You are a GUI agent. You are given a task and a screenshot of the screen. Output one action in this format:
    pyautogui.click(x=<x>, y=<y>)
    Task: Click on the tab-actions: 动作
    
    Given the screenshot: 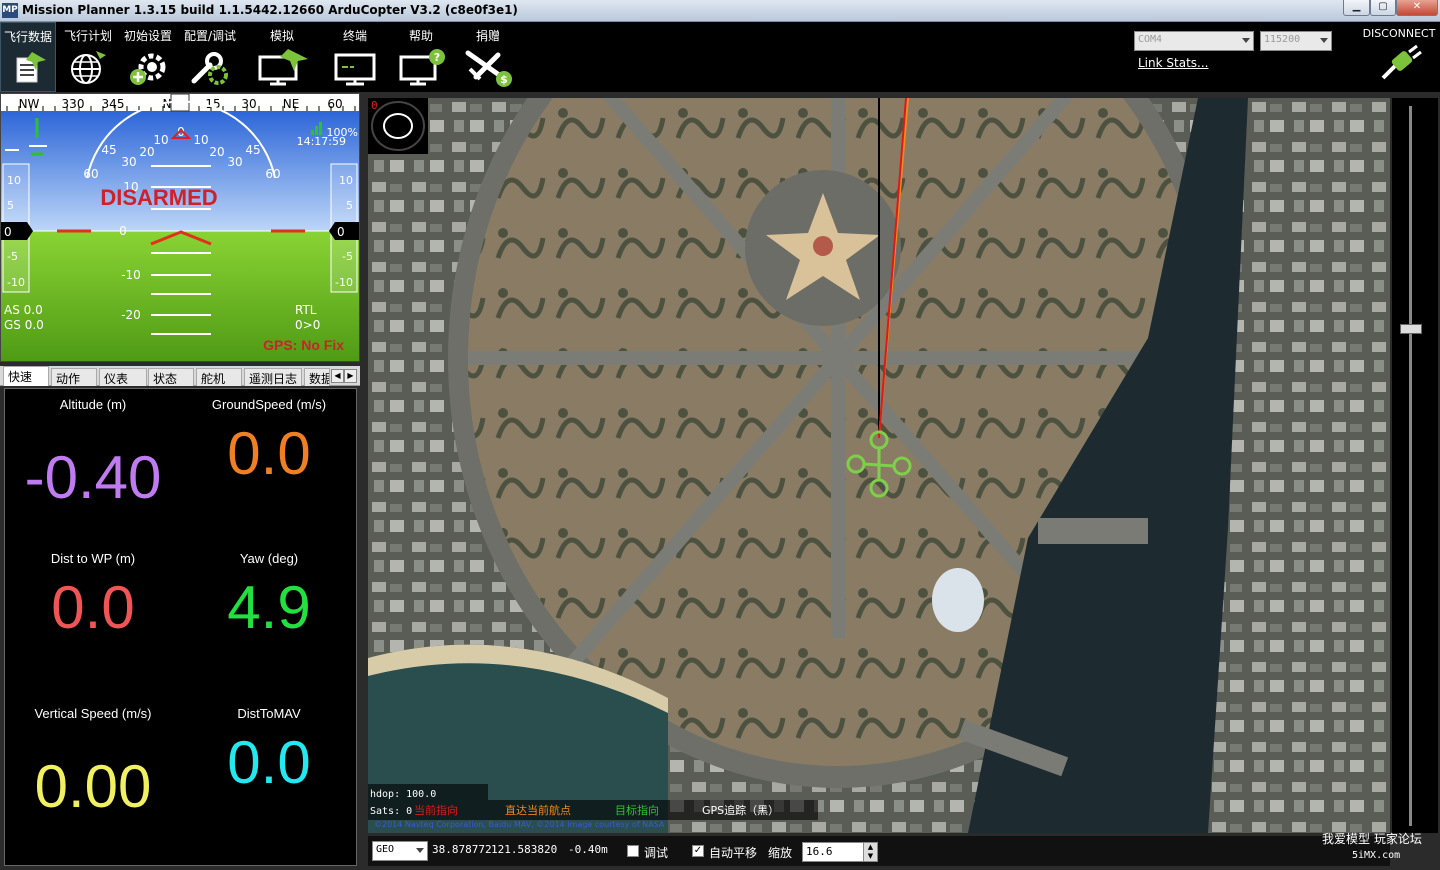 What is the action you would take?
    pyautogui.click(x=74, y=377)
    